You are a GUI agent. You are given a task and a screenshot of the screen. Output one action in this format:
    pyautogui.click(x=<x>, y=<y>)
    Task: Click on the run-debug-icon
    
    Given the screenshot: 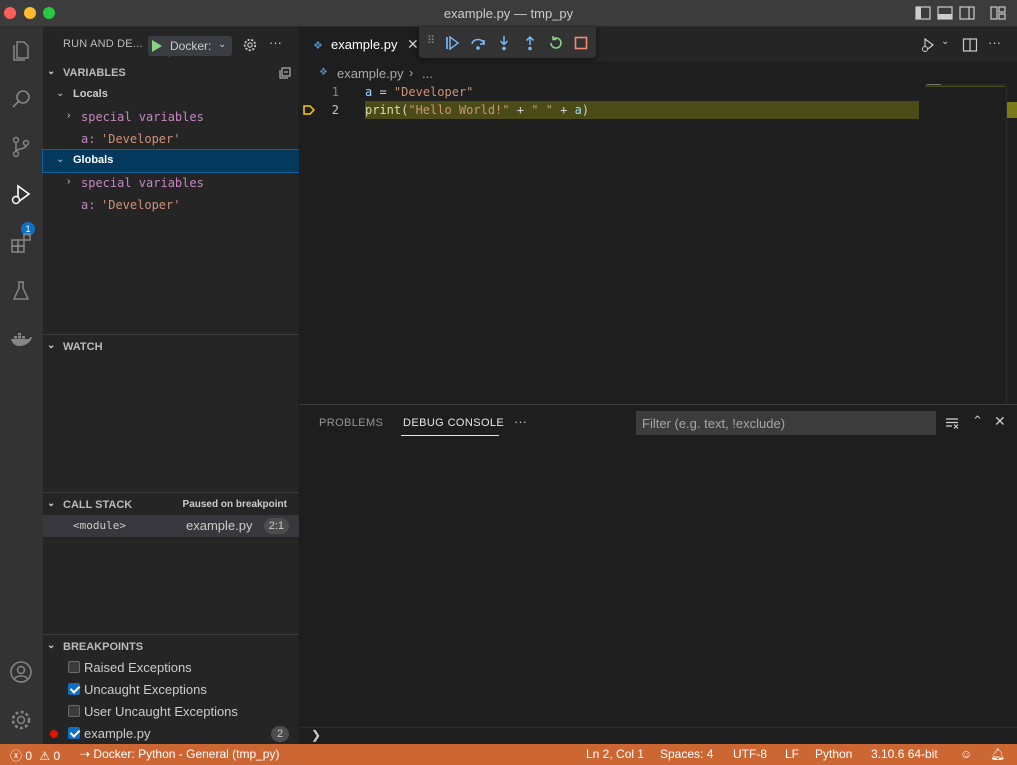 What is the action you would take?
    pyautogui.click(x=21, y=195)
    